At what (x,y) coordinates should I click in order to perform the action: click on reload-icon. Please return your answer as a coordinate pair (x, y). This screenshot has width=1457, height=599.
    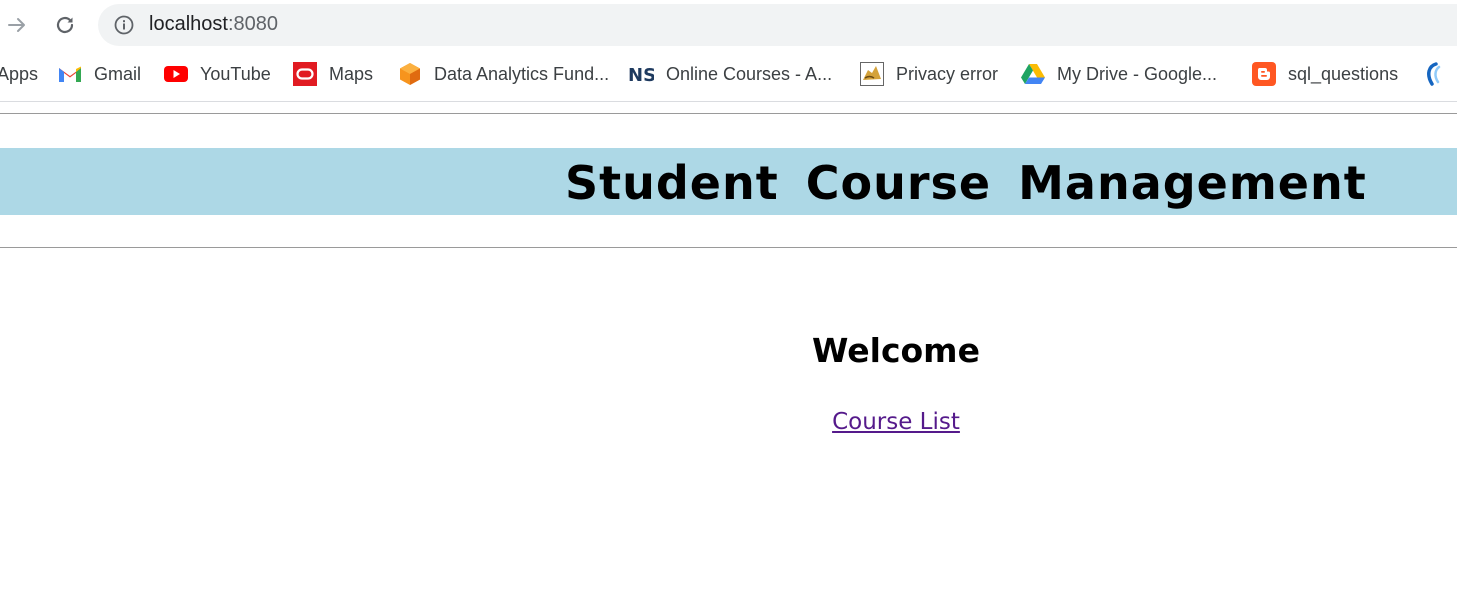
    Looking at the image, I should click on (65, 25).